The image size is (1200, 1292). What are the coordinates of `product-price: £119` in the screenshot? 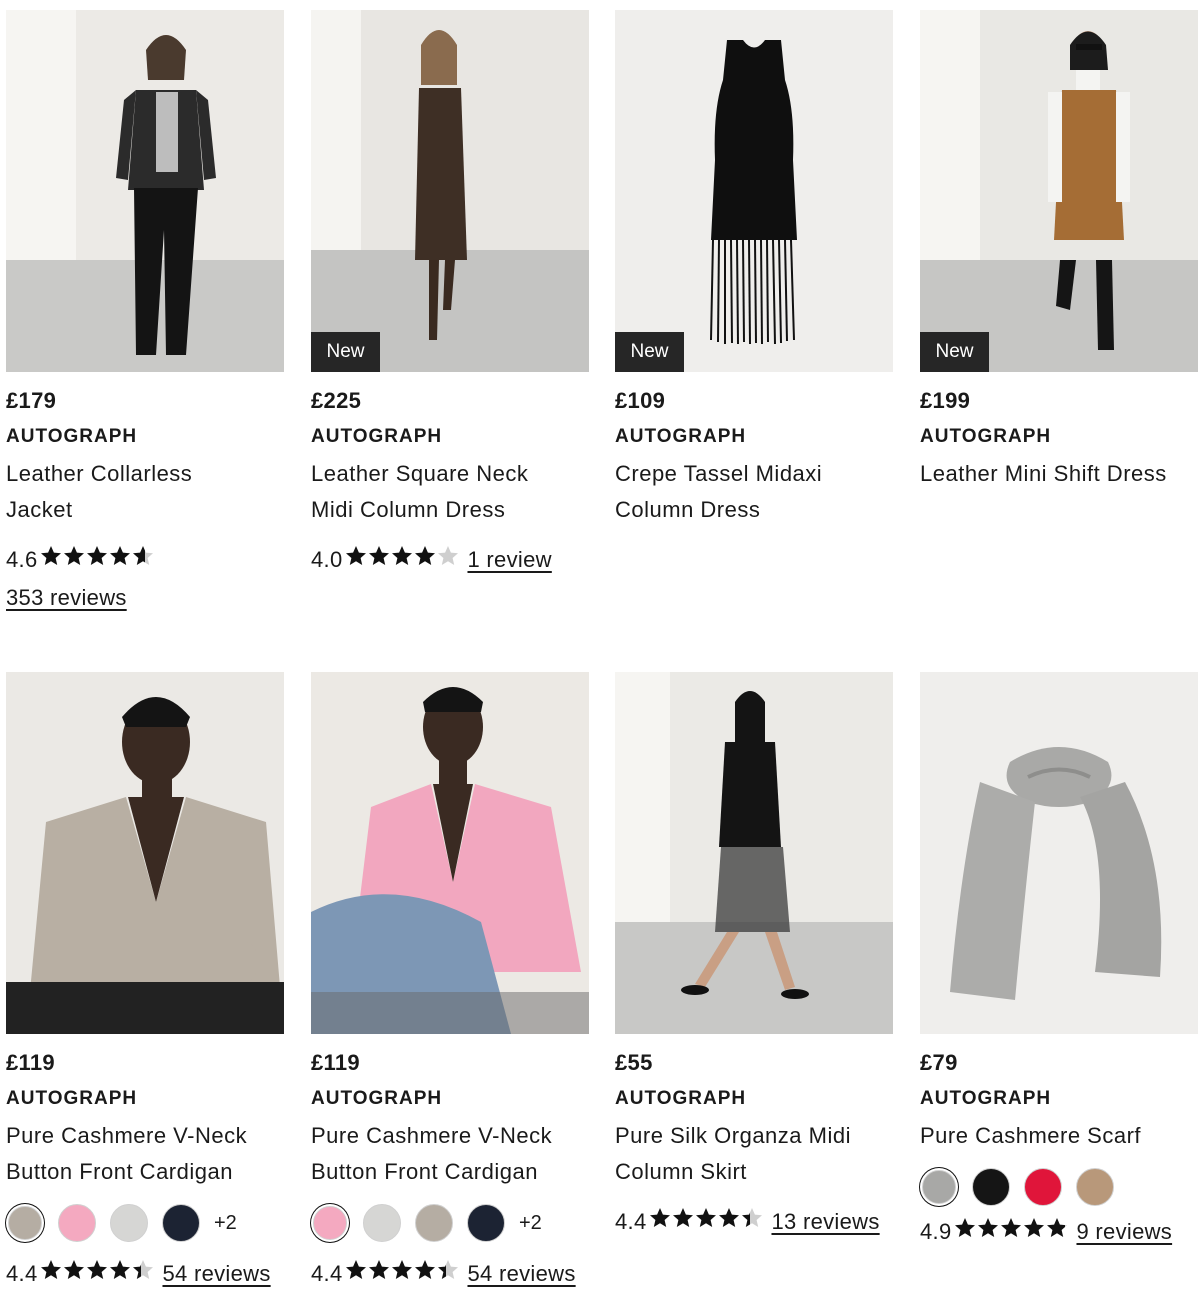 It's located at (30, 1062).